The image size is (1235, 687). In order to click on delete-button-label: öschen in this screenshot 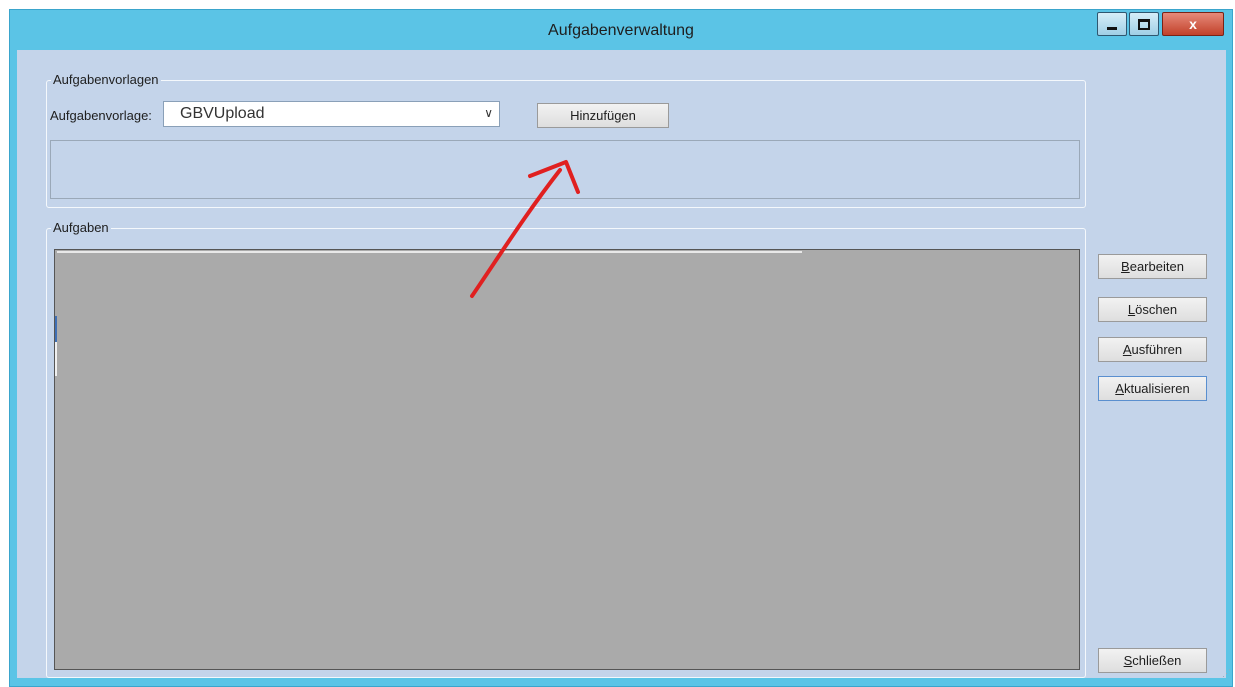, I will do `click(1156, 309)`.